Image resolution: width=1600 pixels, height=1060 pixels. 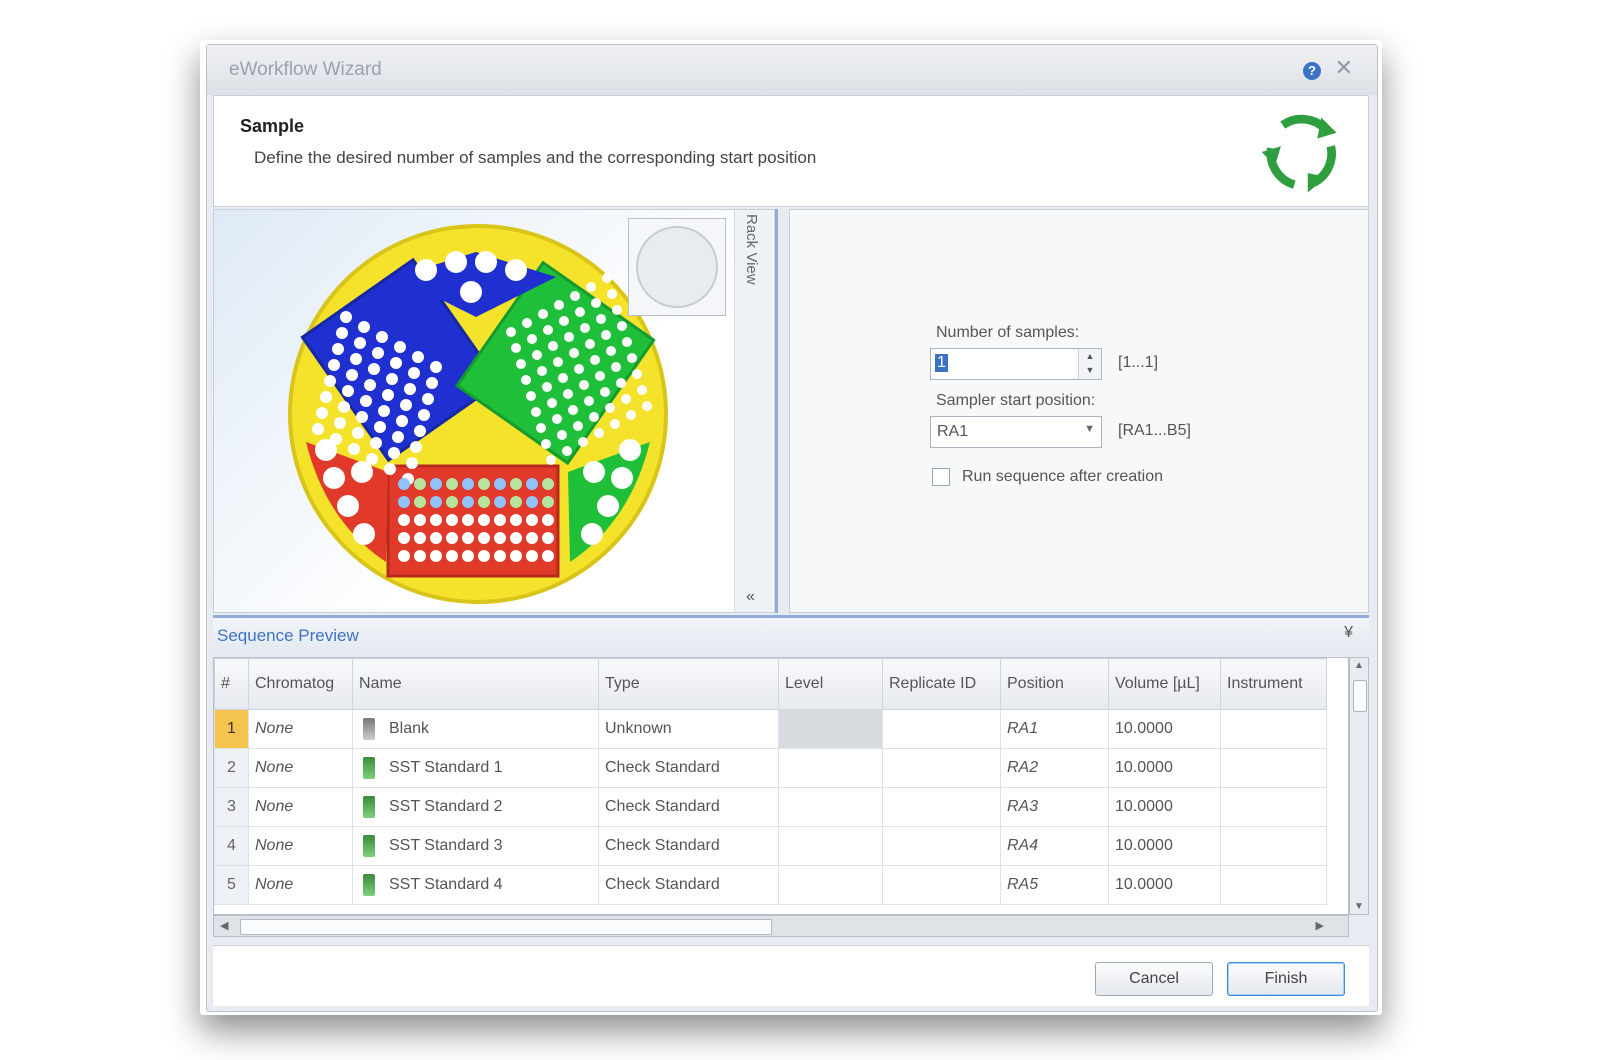 I want to click on num-samples-label: Number of samples:, so click(x=1008, y=332).